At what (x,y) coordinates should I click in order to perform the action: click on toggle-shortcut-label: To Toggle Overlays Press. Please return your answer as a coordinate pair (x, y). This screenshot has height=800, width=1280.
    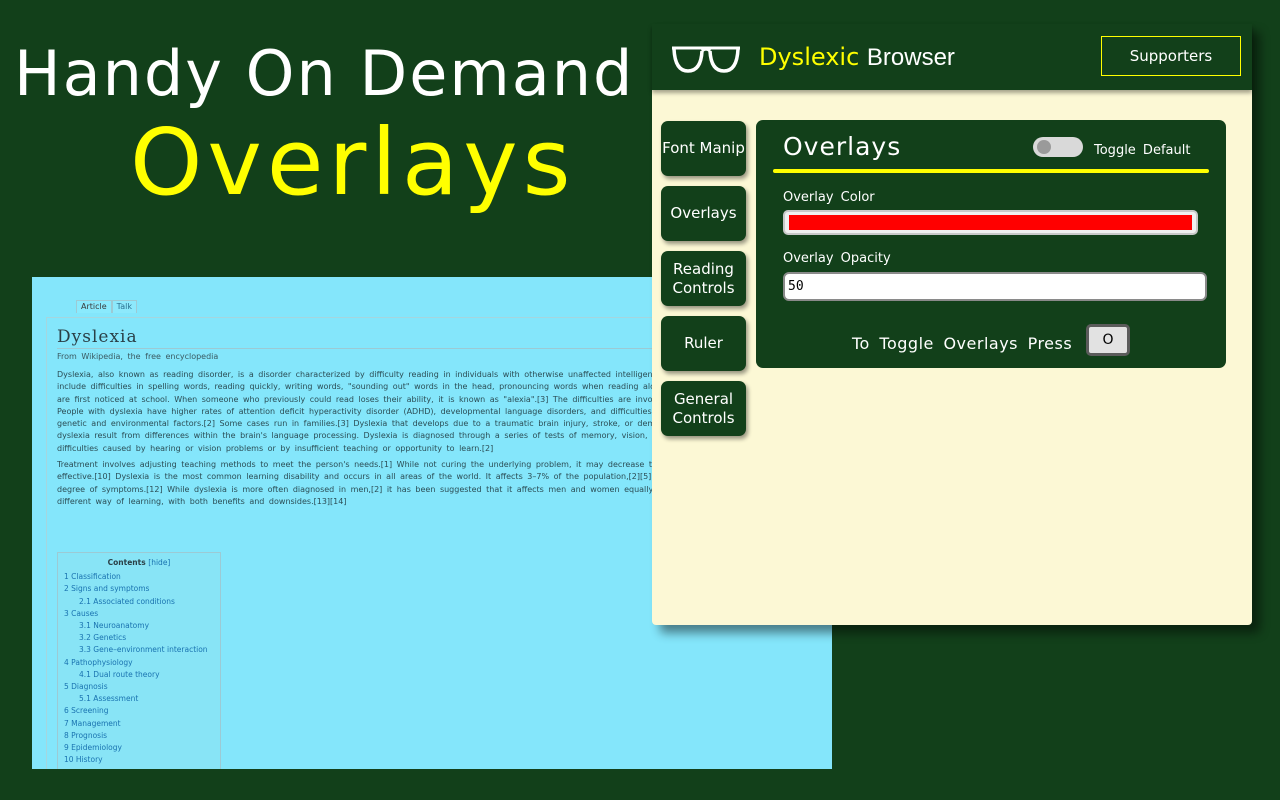
    Looking at the image, I should click on (962, 343).